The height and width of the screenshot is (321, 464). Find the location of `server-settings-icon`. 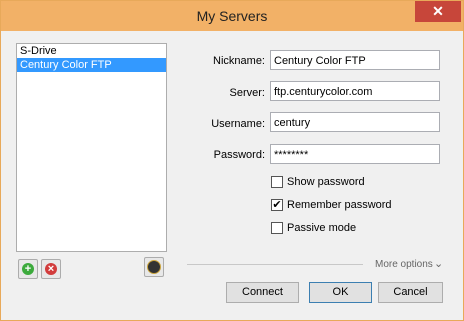

server-settings-icon is located at coordinates (154, 267).